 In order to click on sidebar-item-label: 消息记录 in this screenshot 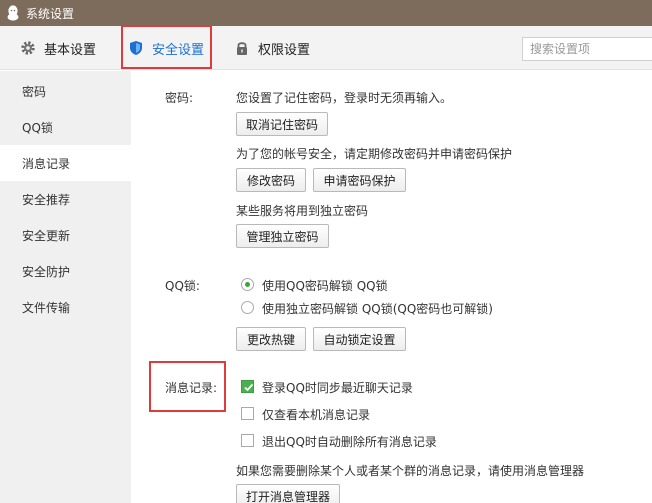, I will do `click(46, 163)`.